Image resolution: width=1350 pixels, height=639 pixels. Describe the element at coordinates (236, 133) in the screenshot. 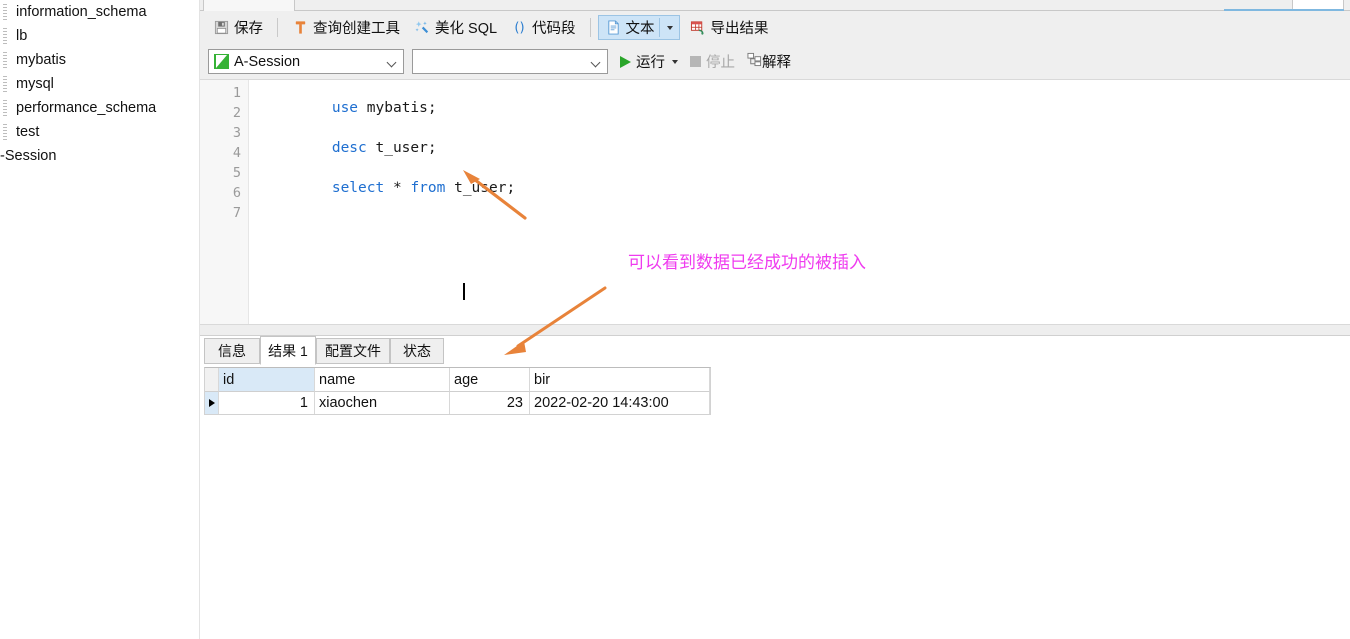

I see `line-number: 3` at that location.